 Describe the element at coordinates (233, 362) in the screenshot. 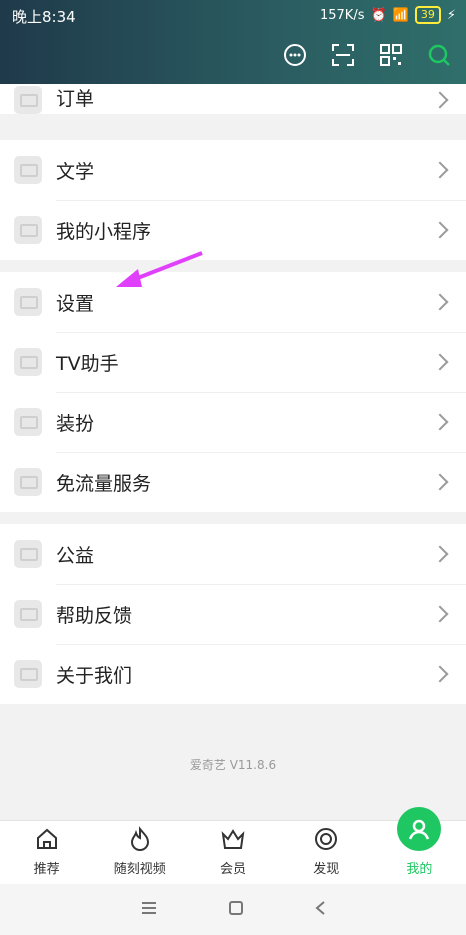

I see `menu-row-tv-assistant: TV助手` at that location.